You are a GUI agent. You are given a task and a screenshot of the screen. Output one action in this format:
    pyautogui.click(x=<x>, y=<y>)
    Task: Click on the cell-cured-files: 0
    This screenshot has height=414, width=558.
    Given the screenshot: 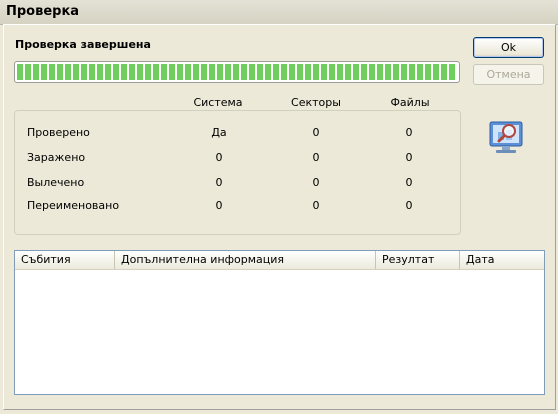 What is the action you would take?
    pyautogui.click(x=409, y=182)
    